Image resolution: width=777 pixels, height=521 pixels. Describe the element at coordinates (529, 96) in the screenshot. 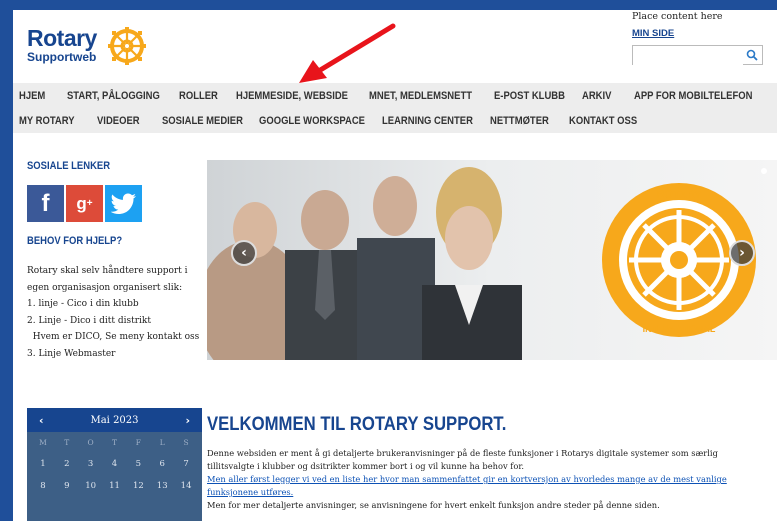

I see `nav-item-epost-klubb: E-POST KLUBB` at that location.